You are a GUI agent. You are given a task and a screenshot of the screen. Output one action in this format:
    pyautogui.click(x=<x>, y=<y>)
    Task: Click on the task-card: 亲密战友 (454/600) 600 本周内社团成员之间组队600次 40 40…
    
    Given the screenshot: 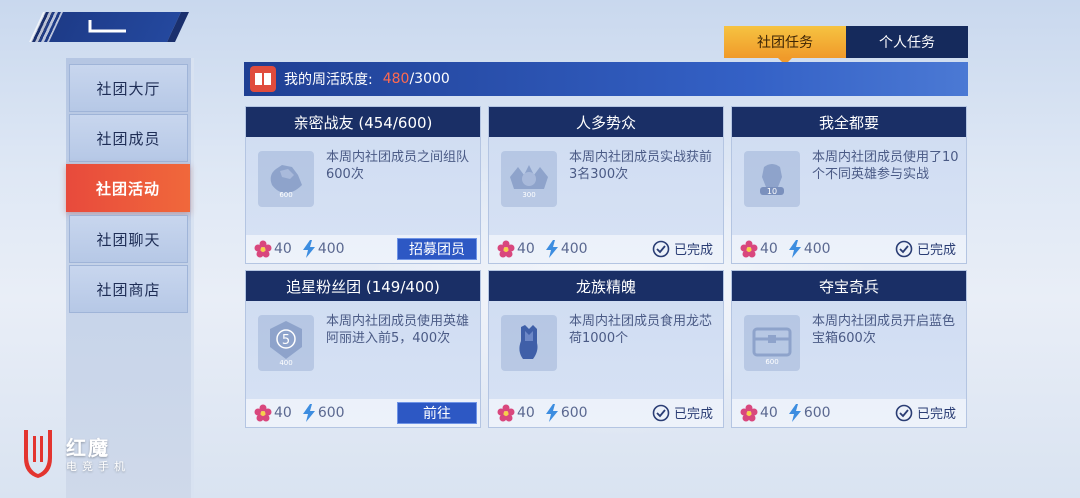 What is the action you would take?
    pyautogui.click(x=363, y=185)
    